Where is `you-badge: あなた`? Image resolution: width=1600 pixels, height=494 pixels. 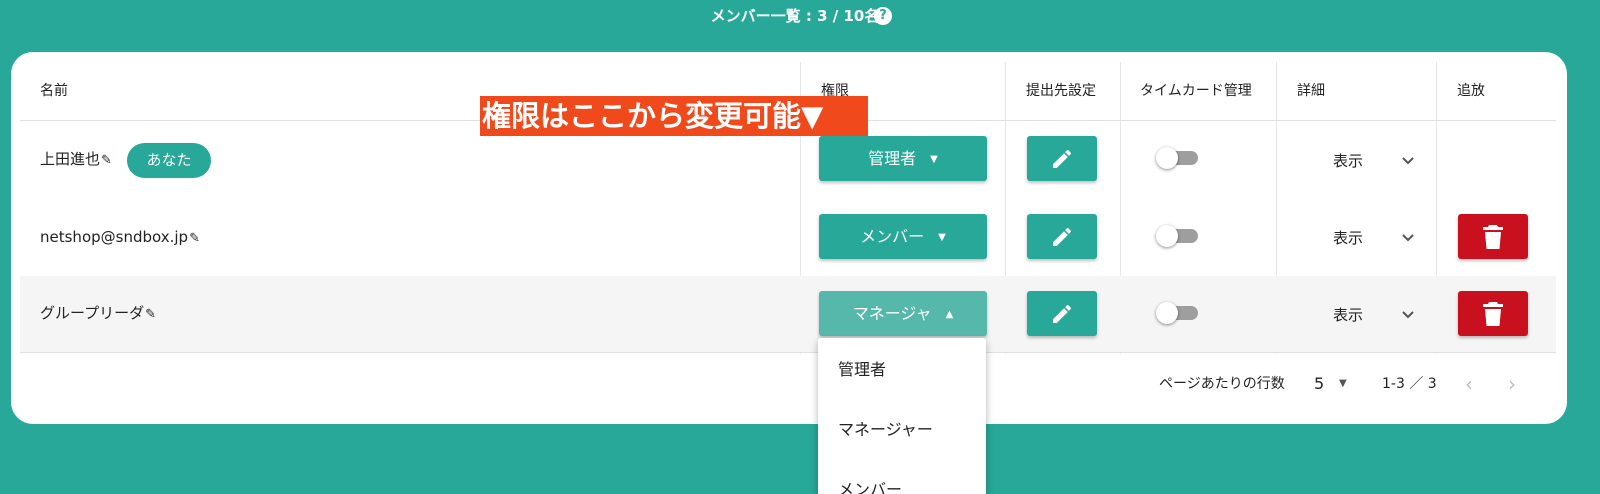 you-badge: あなた is located at coordinates (169, 160).